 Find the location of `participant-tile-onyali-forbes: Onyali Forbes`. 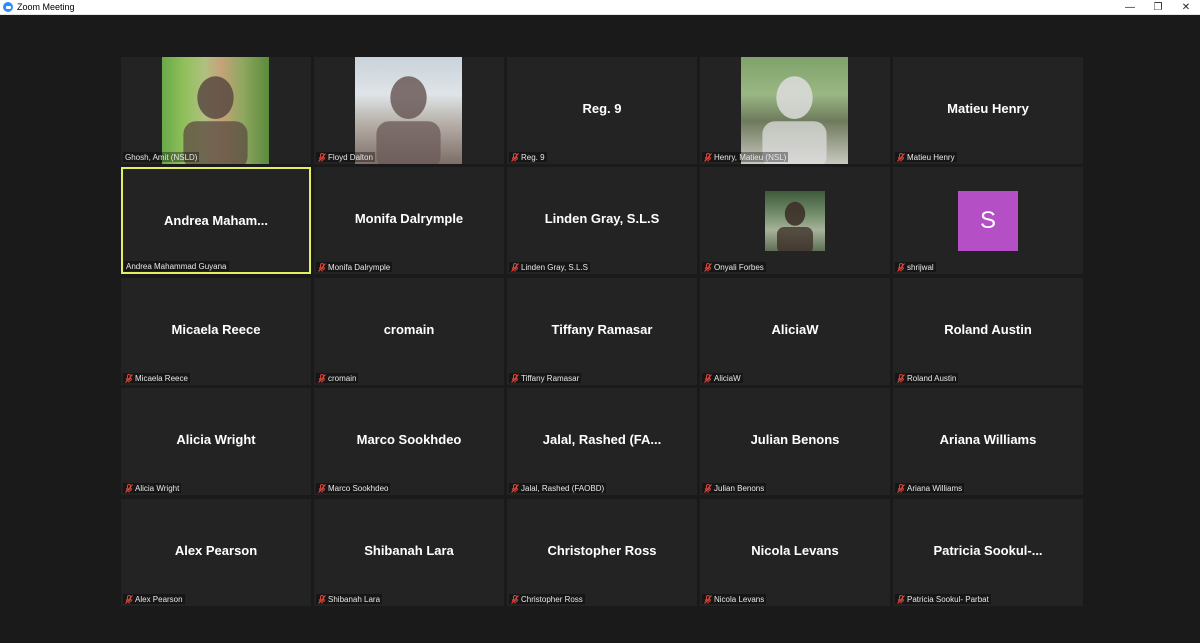

participant-tile-onyali-forbes: Onyali Forbes is located at coordinates (795, 220).